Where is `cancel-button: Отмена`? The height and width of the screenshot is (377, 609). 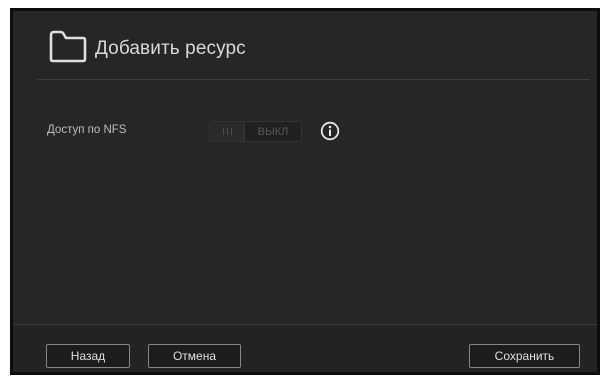 cancel-button: Отмена is located at coordinates (194, 356).